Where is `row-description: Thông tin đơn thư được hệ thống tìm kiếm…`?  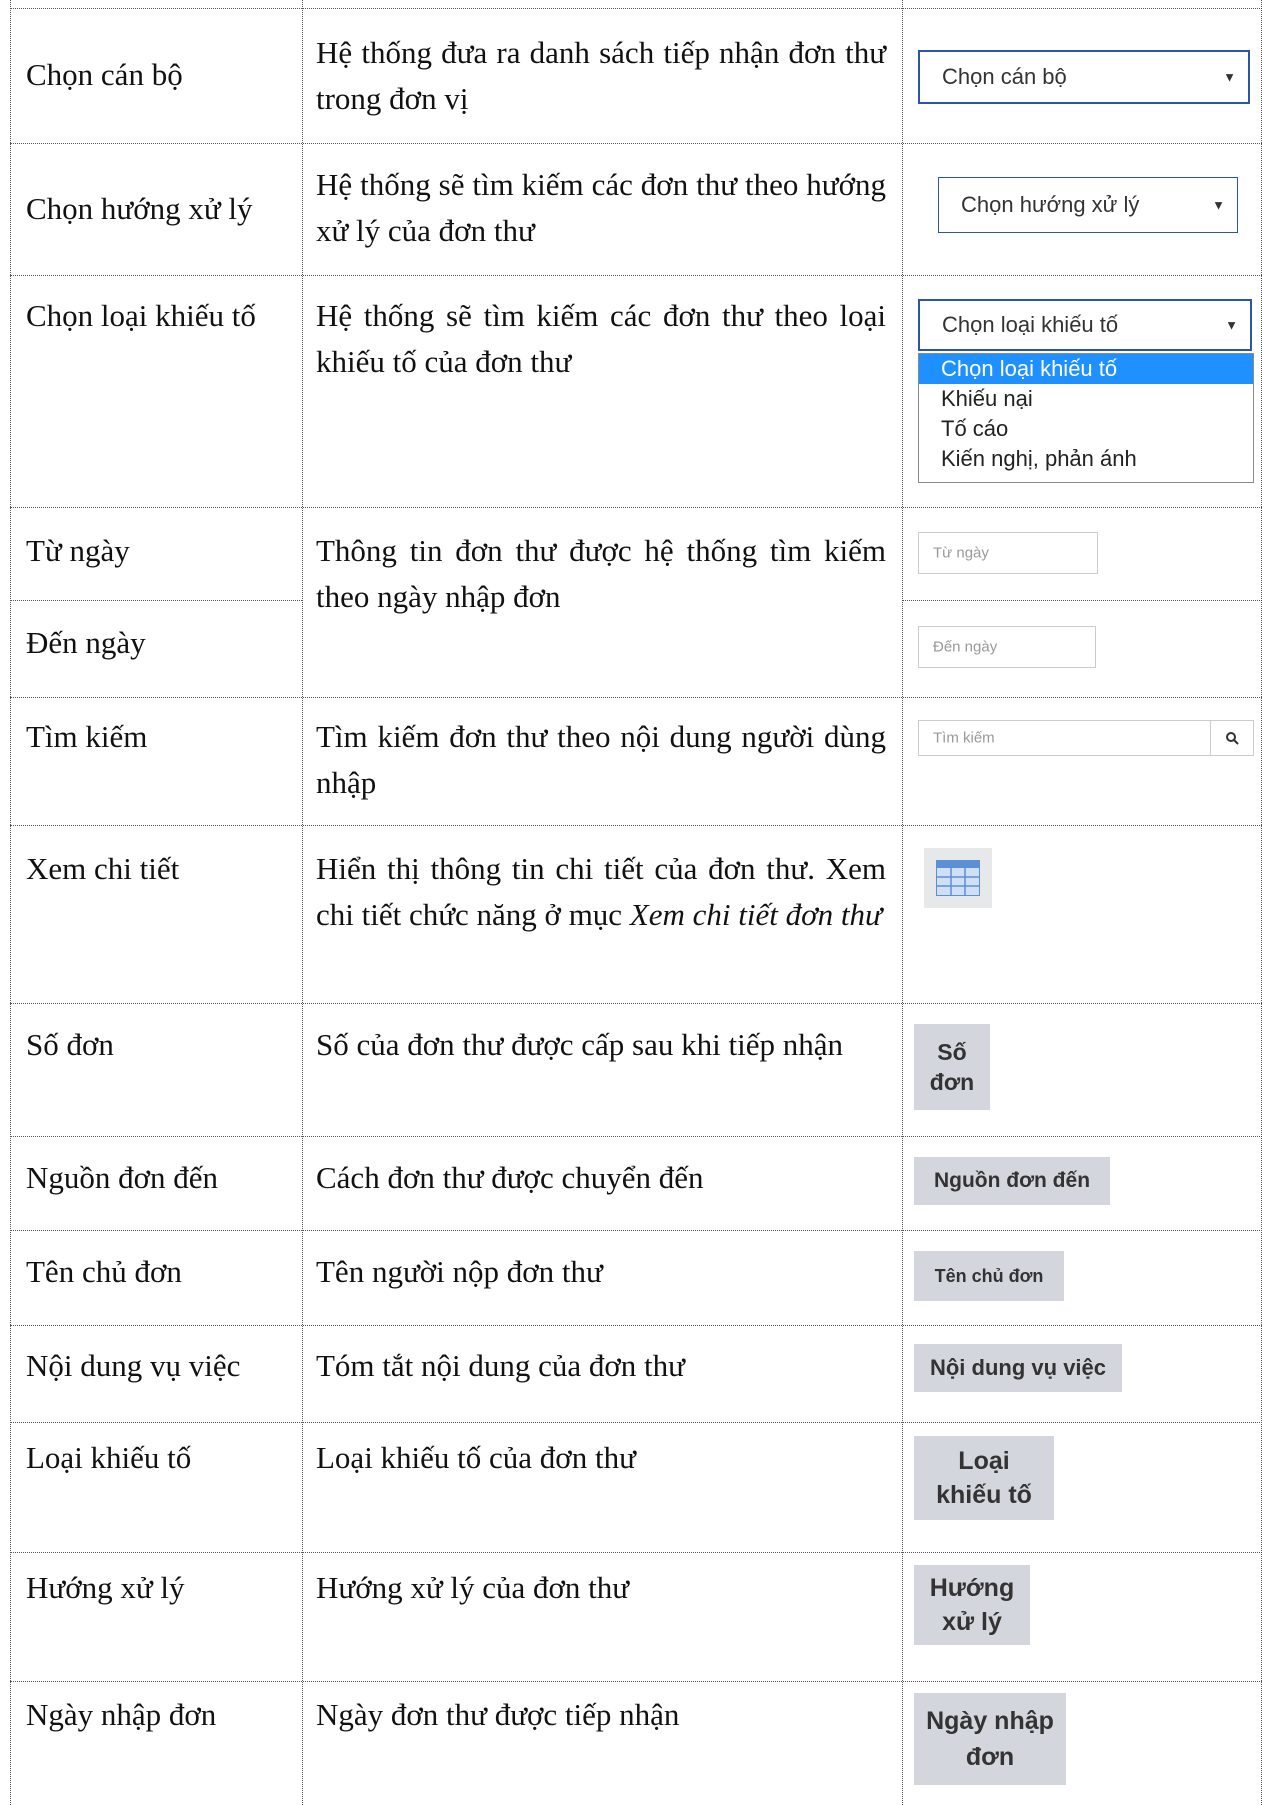
row-description: Thông tin đơn thư được hệ thống tìm kiếm… is located at coordinates (601, 573).